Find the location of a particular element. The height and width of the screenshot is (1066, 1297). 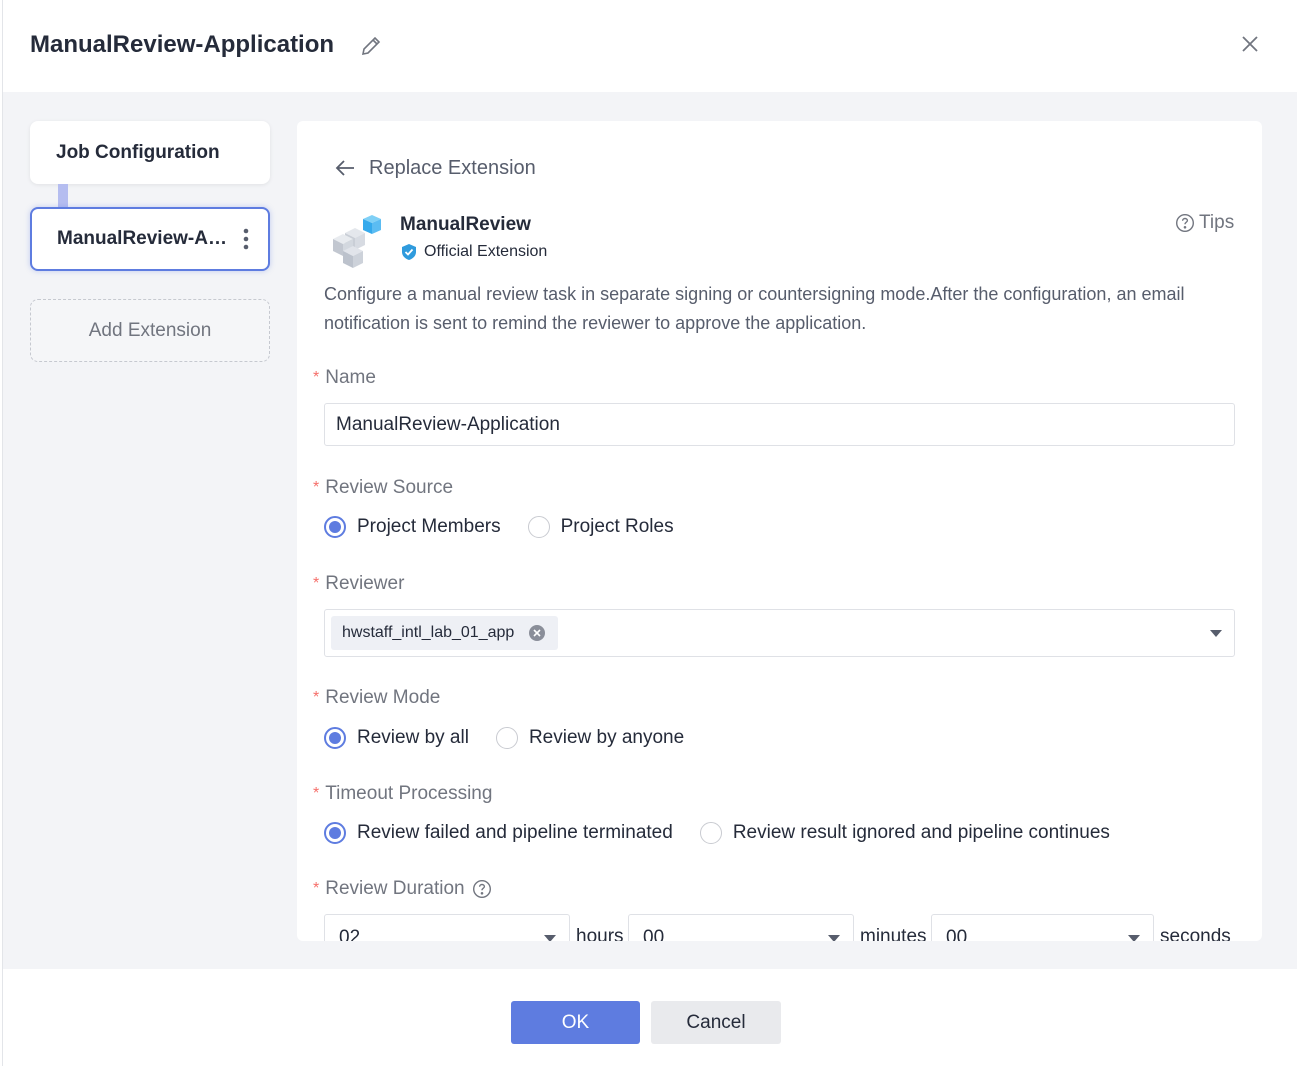

replace-extension-link: Replace Extension is located at coordinates (434, 168).